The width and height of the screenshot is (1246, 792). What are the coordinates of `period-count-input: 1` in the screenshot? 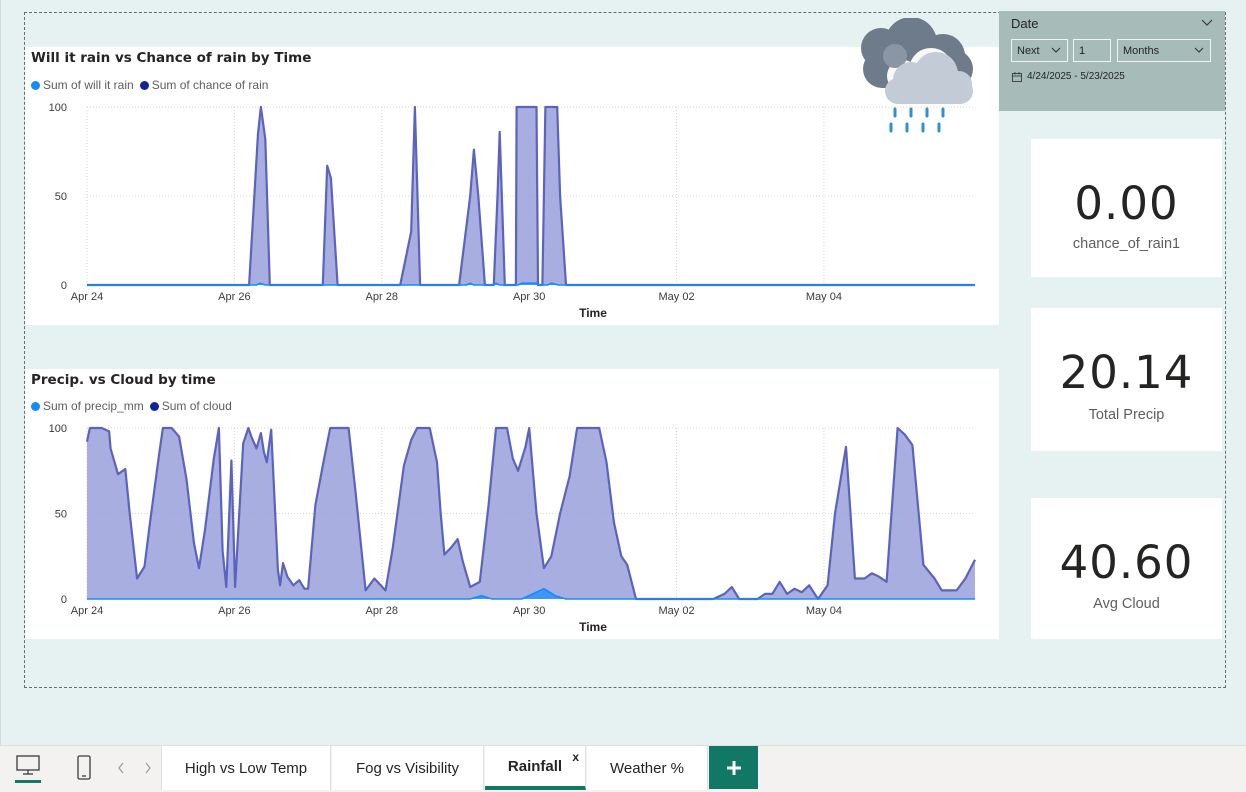 It's located at (1092, 50).